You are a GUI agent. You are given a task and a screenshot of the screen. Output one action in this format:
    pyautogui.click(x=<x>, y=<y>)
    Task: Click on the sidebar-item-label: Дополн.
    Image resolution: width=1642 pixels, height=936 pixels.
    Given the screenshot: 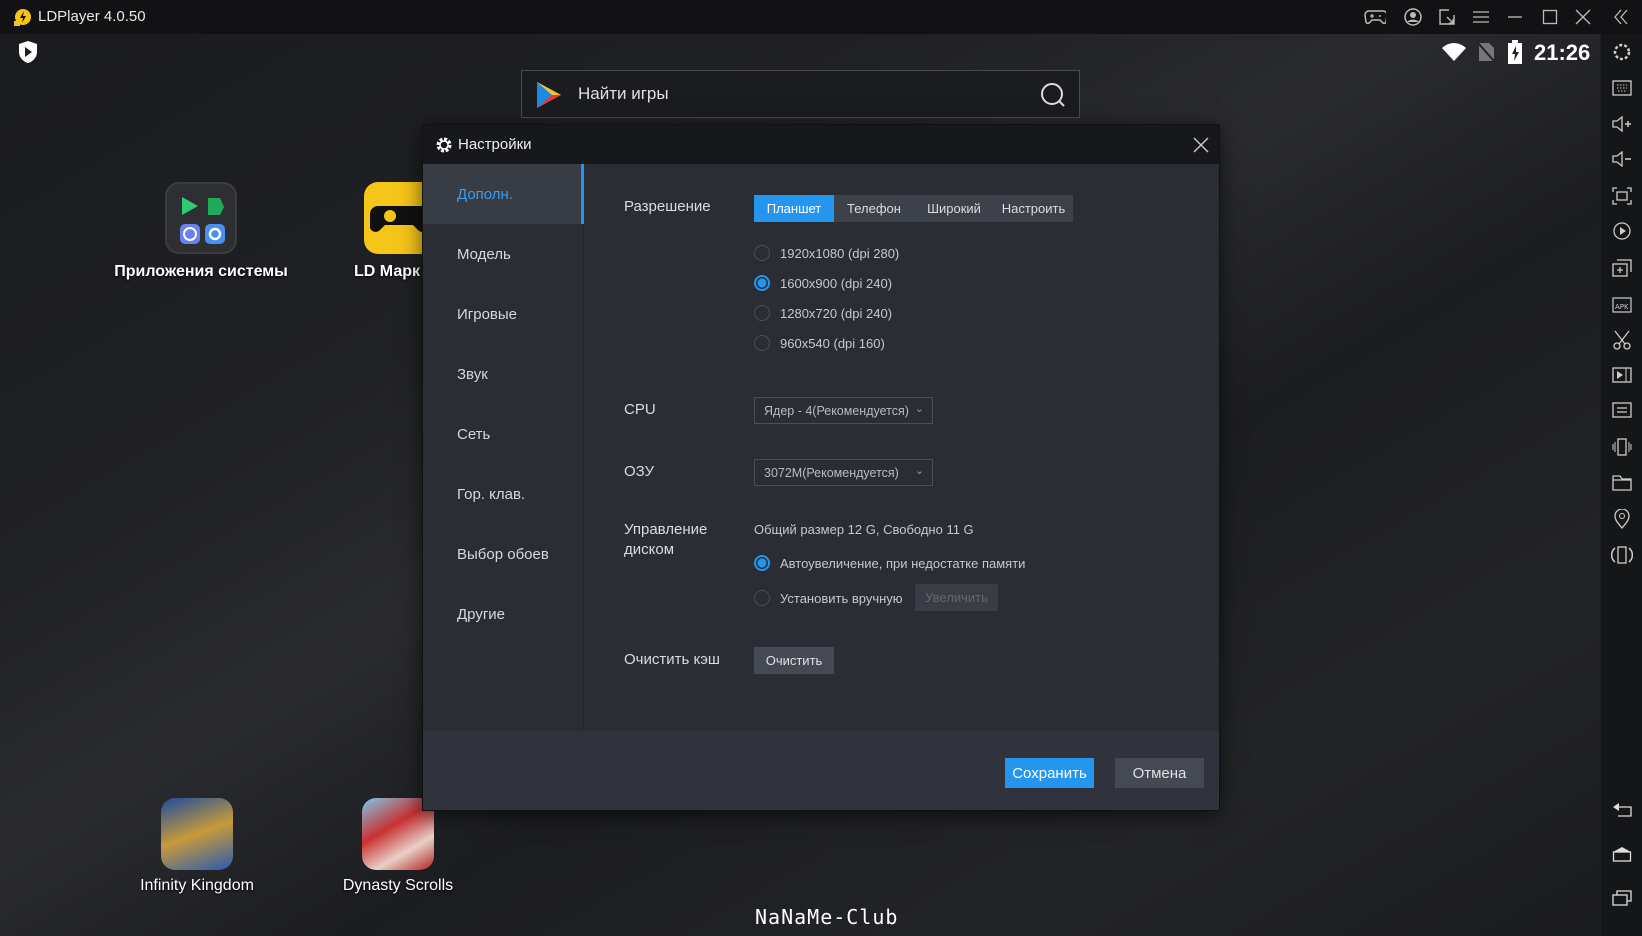 What is the action you would take?
    pyautogui.click(x=485, y=194)
    